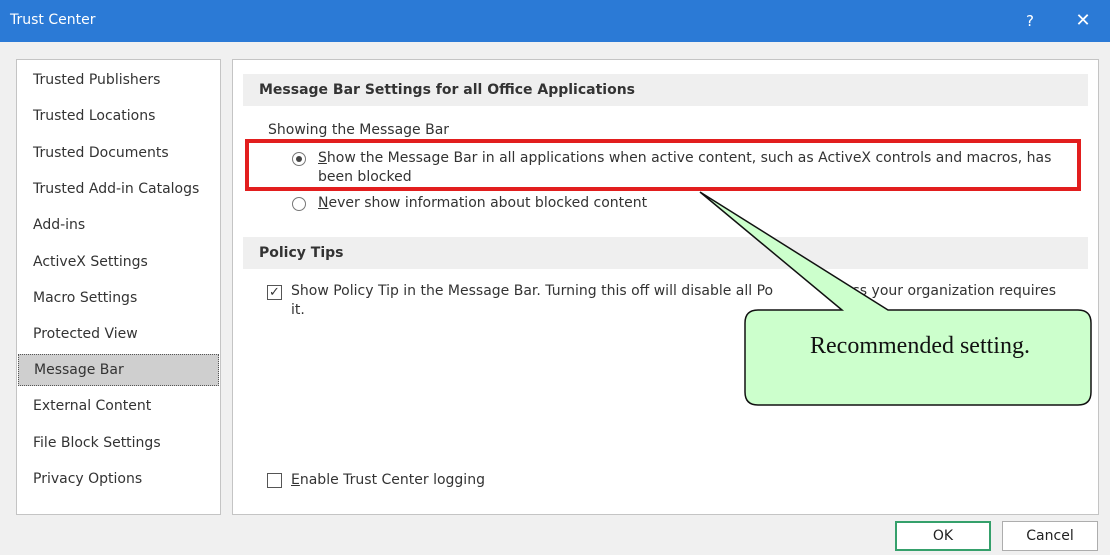  I want to click on callout-text: Recommended setting., so click(920, 346).